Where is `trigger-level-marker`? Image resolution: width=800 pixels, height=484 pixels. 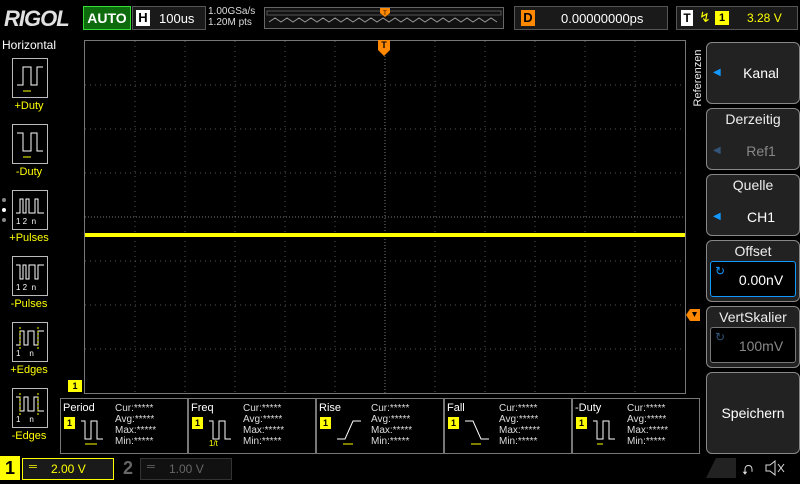
trigger-level-marker is located at coordinates (693, 314).